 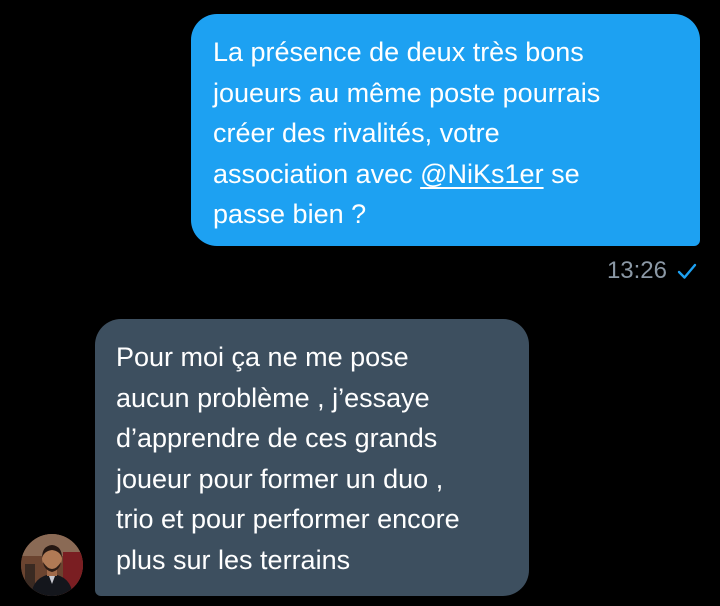 I want to click on mention-link: @NiKs1er, so click(x=481, y=174).